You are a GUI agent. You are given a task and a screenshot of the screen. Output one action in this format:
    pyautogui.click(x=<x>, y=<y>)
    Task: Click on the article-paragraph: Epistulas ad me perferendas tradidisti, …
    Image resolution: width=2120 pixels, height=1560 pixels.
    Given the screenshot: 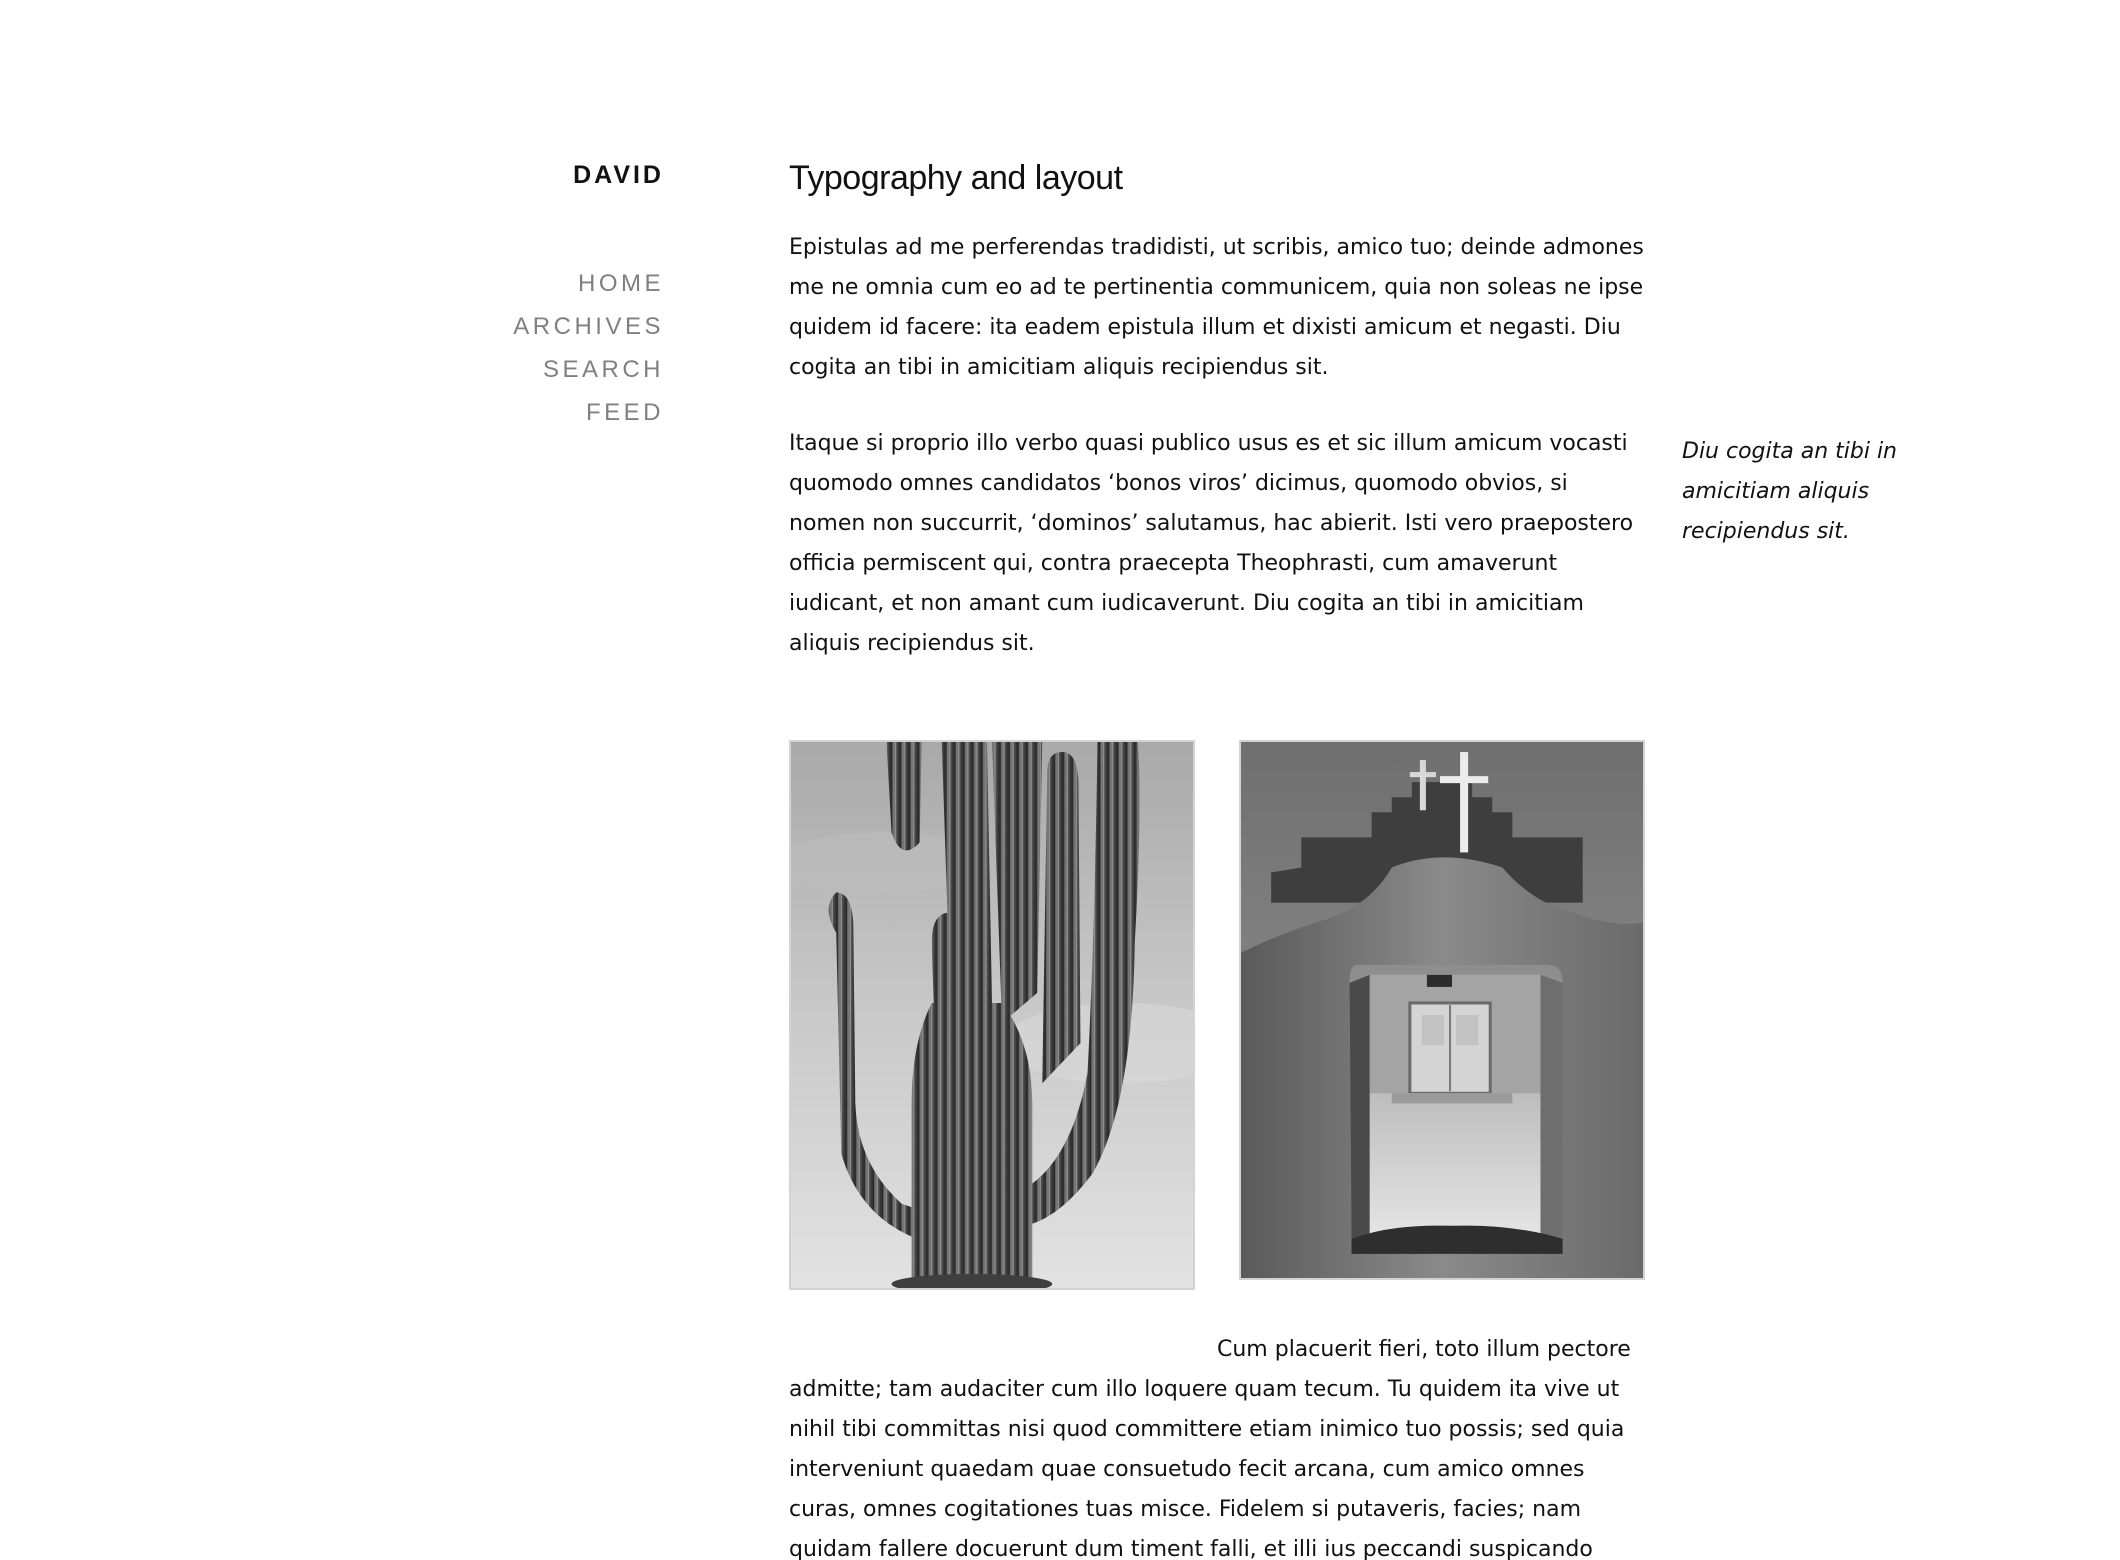 What is the action you would take?
    pyautogui.click(x=1216, y=307)
    